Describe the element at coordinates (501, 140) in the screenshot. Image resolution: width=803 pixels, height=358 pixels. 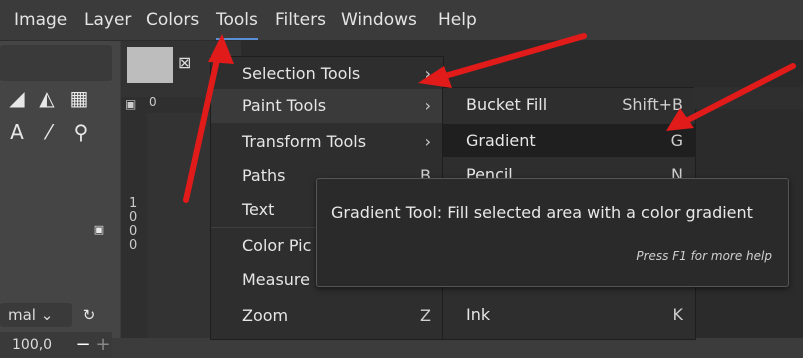
I see `menu-item-label: Gradient` at that location.